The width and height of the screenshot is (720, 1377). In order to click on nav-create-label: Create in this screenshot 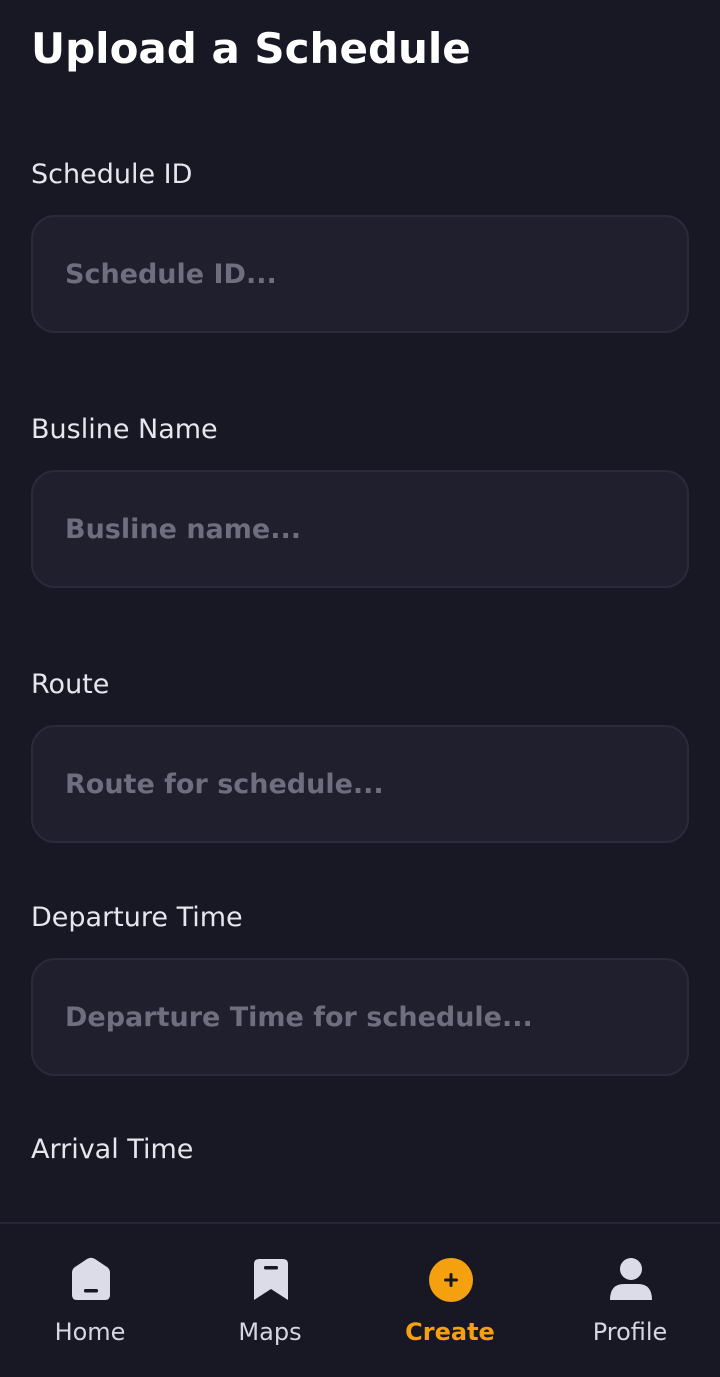, I will do `click(450, 1332)`.